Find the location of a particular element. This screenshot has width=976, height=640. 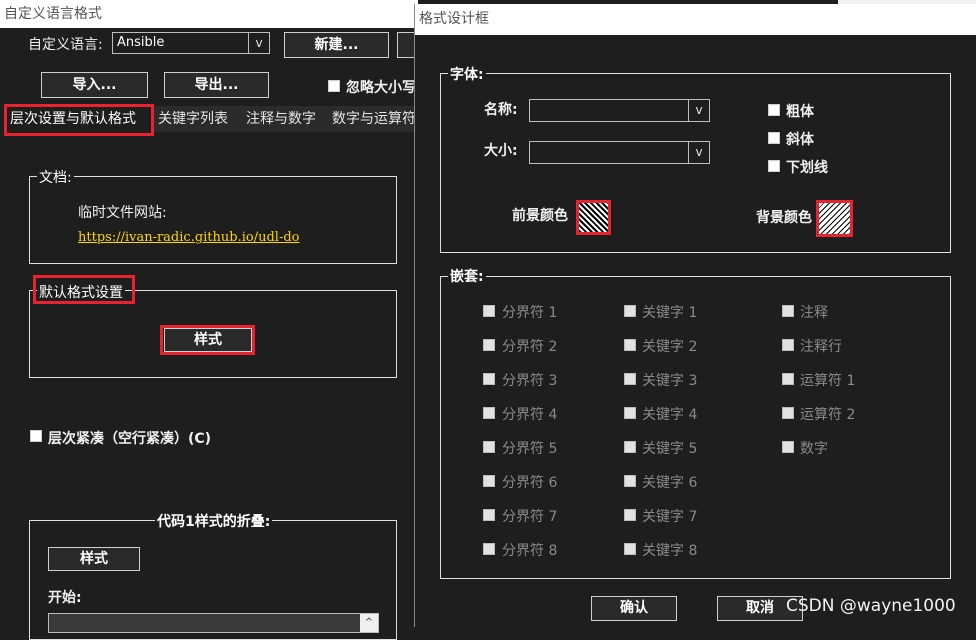

comment-label: 注释 is located at coordinates (814, 313).